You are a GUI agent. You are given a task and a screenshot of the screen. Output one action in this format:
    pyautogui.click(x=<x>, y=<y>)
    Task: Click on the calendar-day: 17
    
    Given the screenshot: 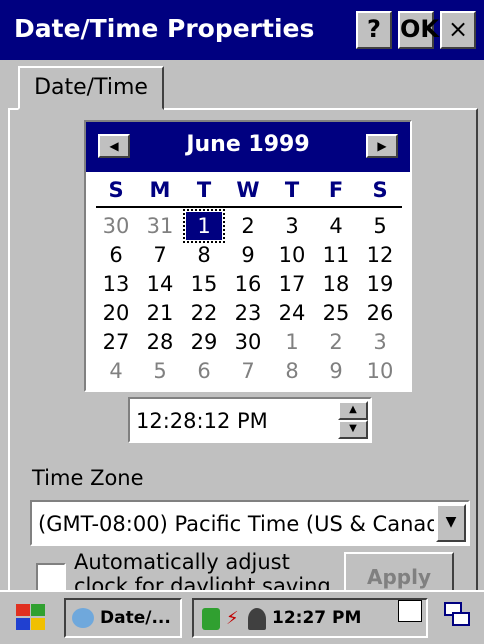 What is the action you would take?
    pyautogui.click(x=292, y=284)
    